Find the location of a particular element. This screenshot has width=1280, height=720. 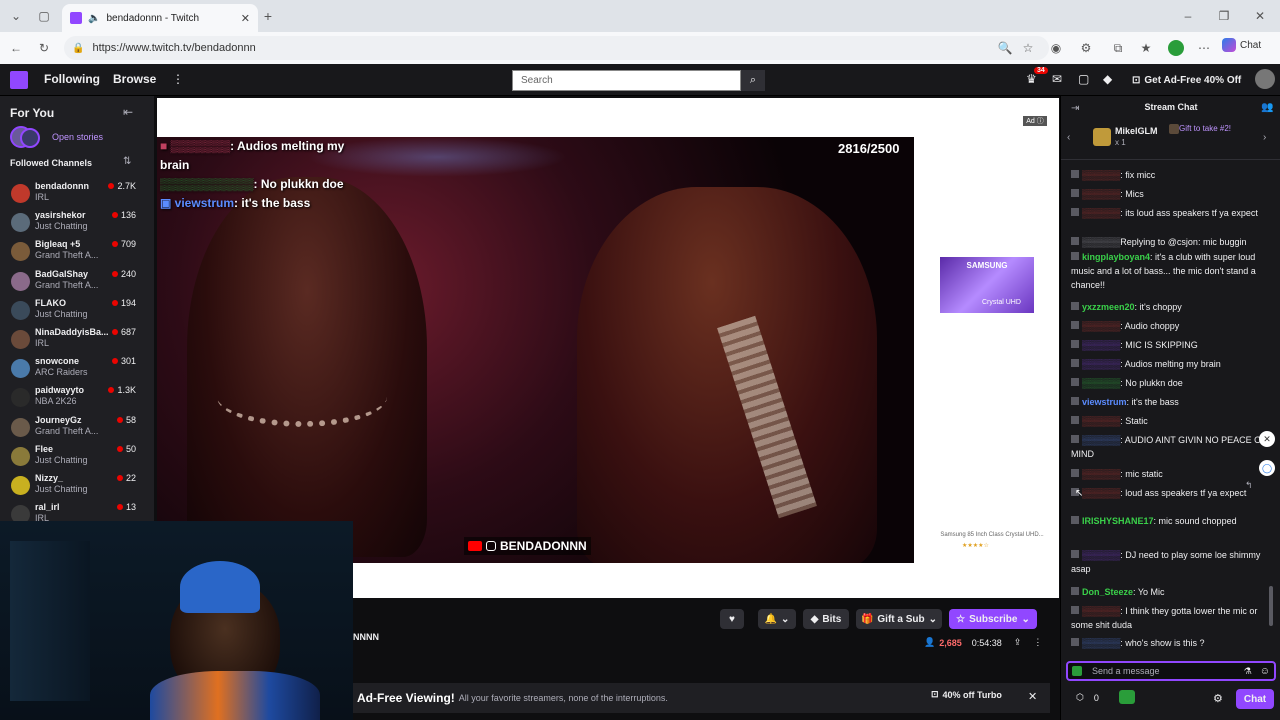

channel-name: NNNN is located at coordinates (366, 637).